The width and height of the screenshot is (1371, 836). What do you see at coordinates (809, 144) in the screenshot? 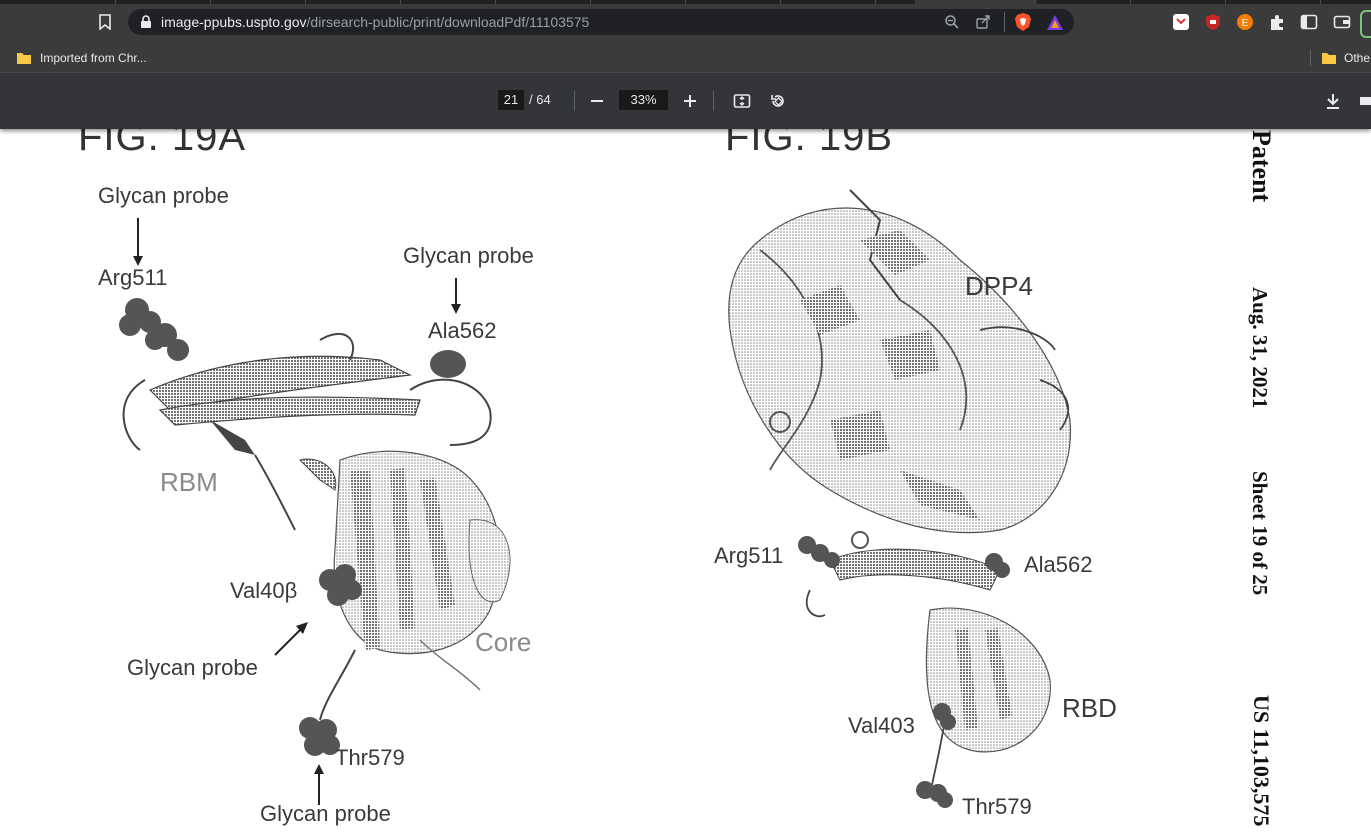
I see `fig-19b-title: FIG. 19B` at bounding box center [809, 144].